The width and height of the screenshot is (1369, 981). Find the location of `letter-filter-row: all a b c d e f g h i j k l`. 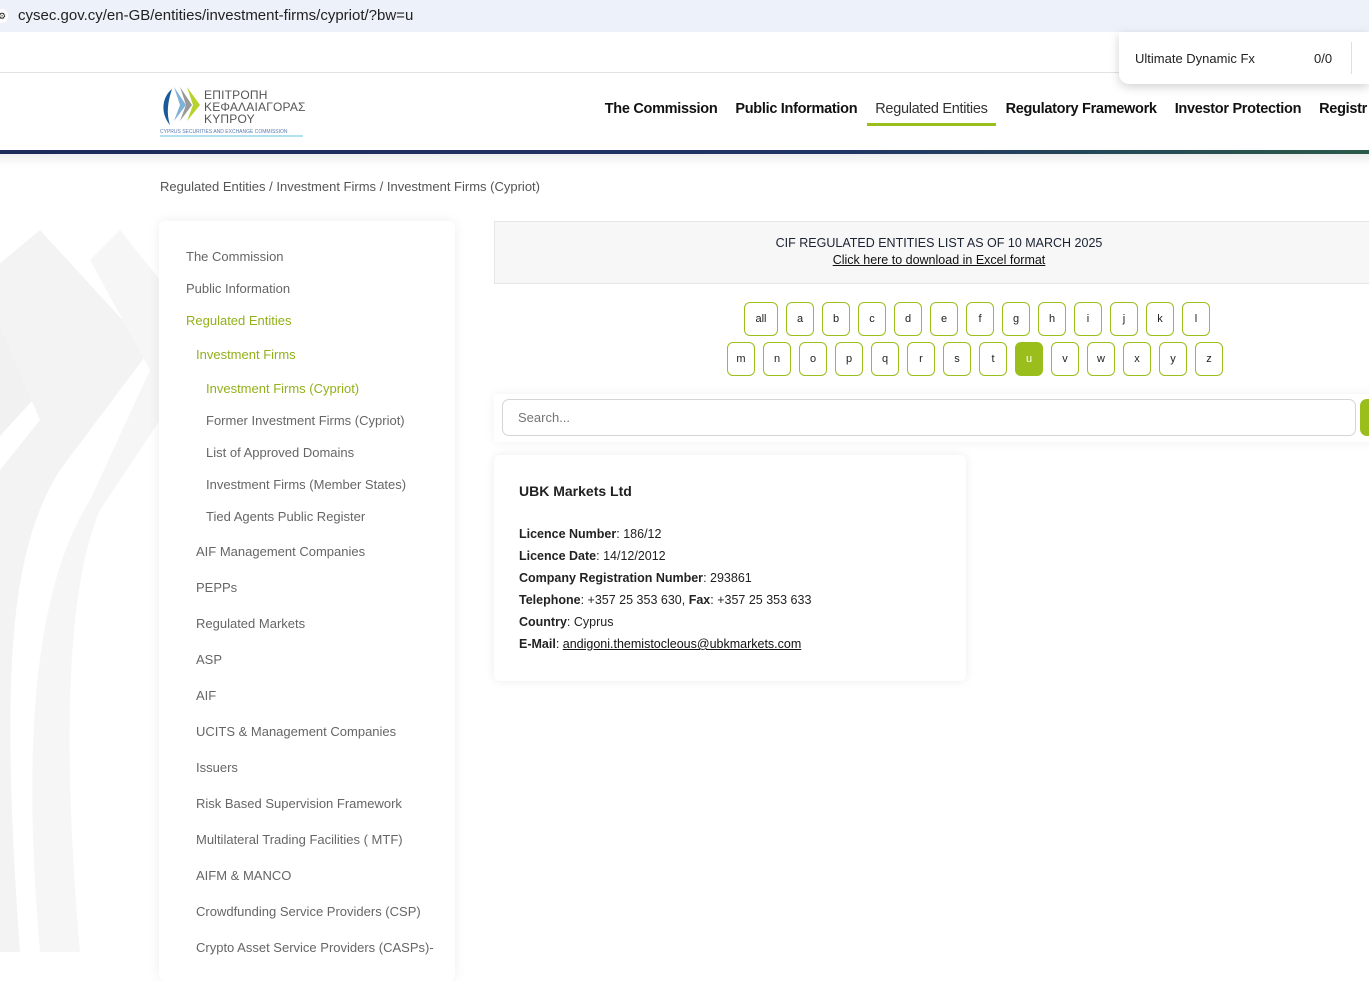

letter-filter-row: all a b c d e f g h i j k l is located at coordinates (977, 319).